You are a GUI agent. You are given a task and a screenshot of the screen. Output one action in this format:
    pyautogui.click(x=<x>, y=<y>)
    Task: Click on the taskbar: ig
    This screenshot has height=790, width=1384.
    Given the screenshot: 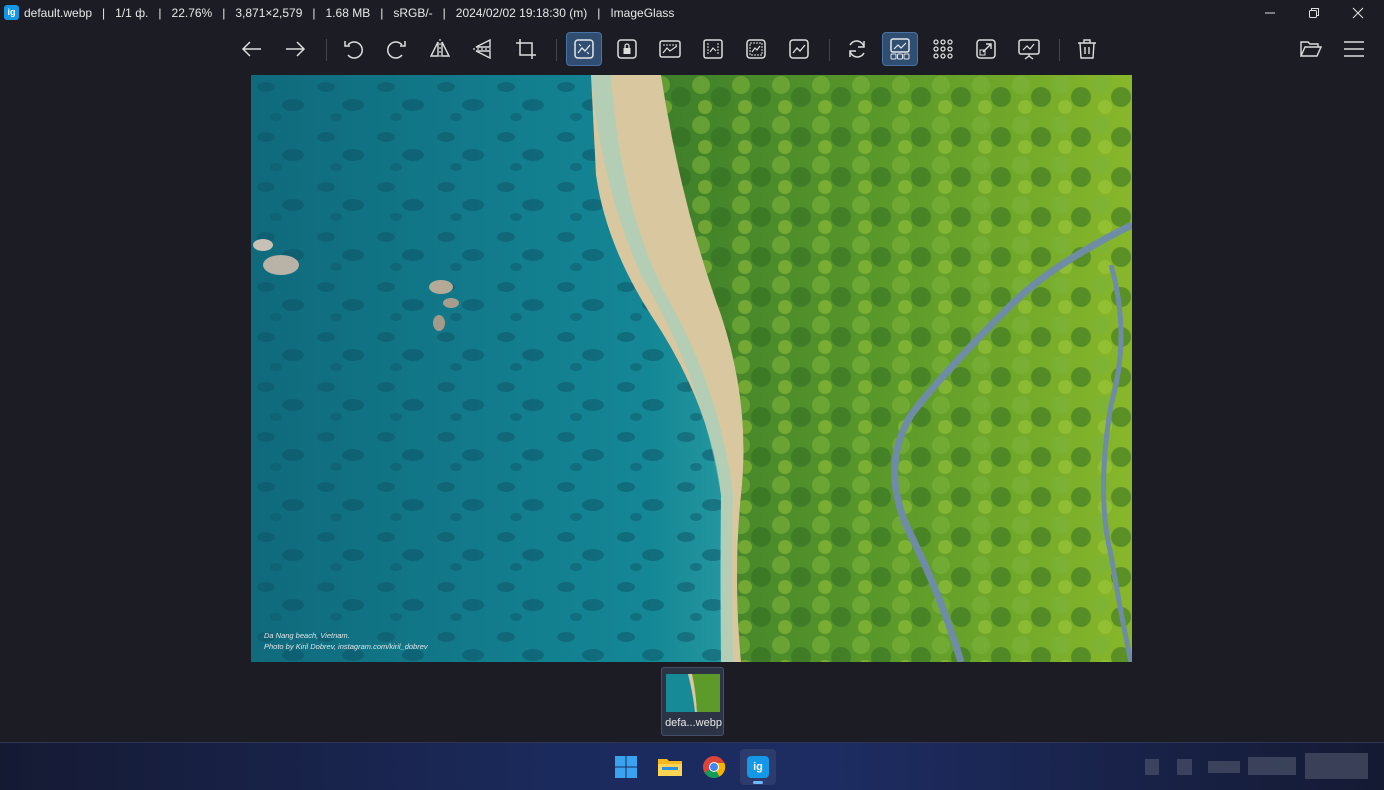 What is the action you would take?
    pyautogui.click(x=692, y=766)
    